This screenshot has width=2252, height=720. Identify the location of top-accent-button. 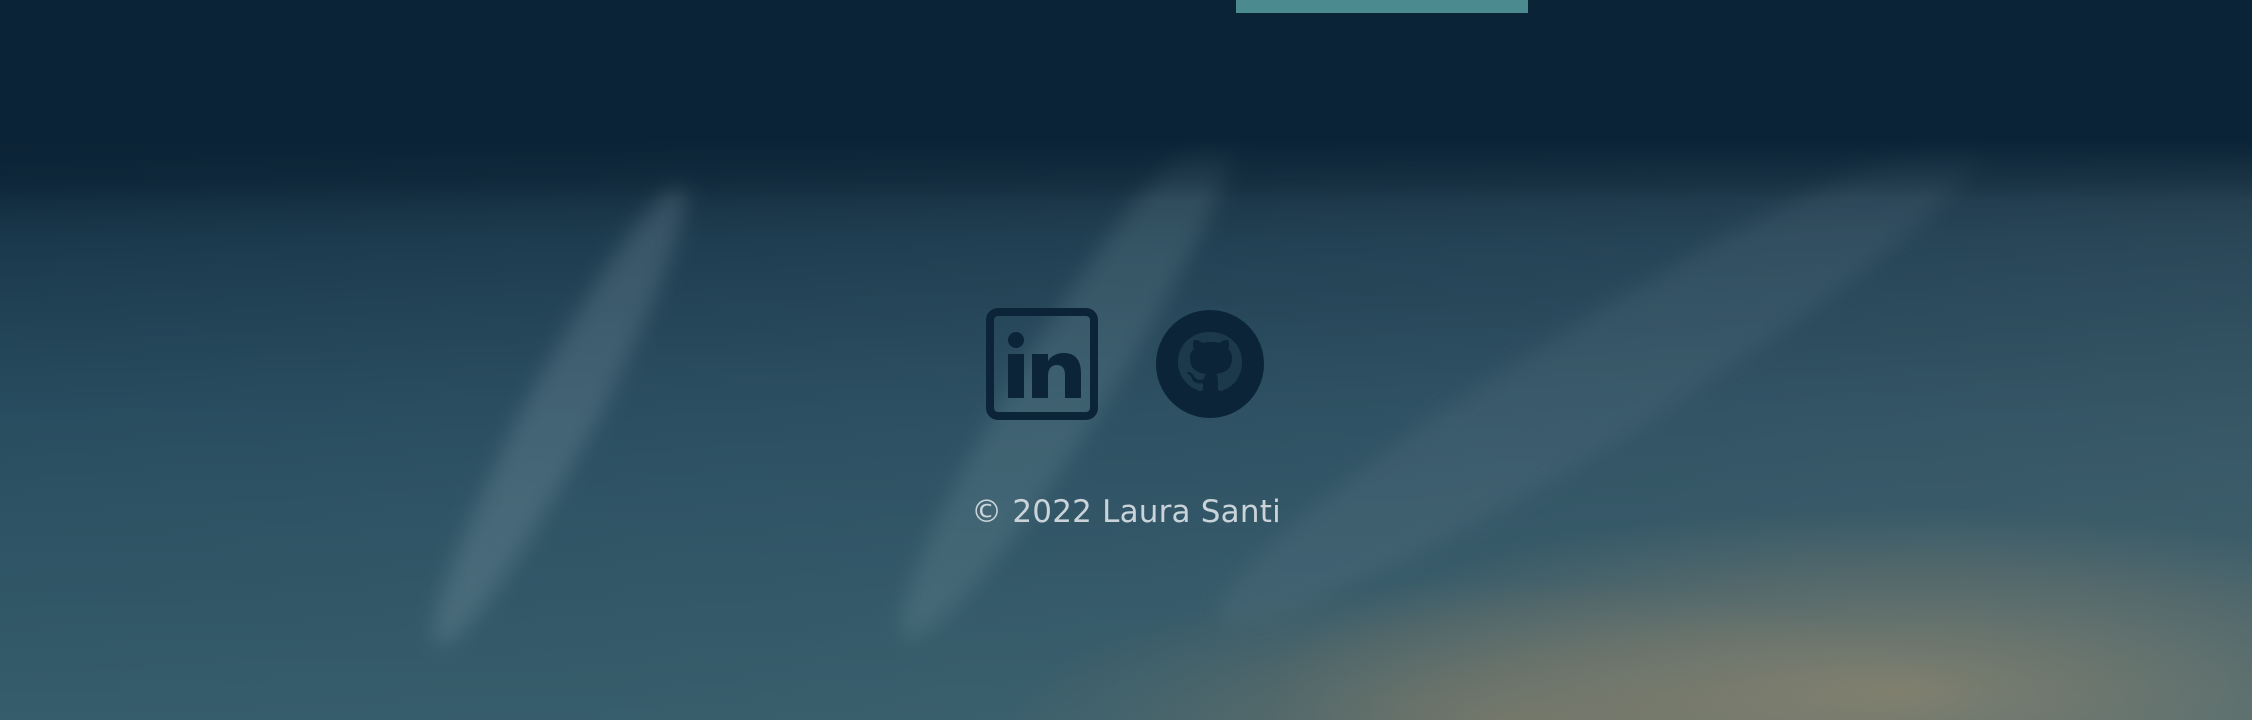
(1382, 6).